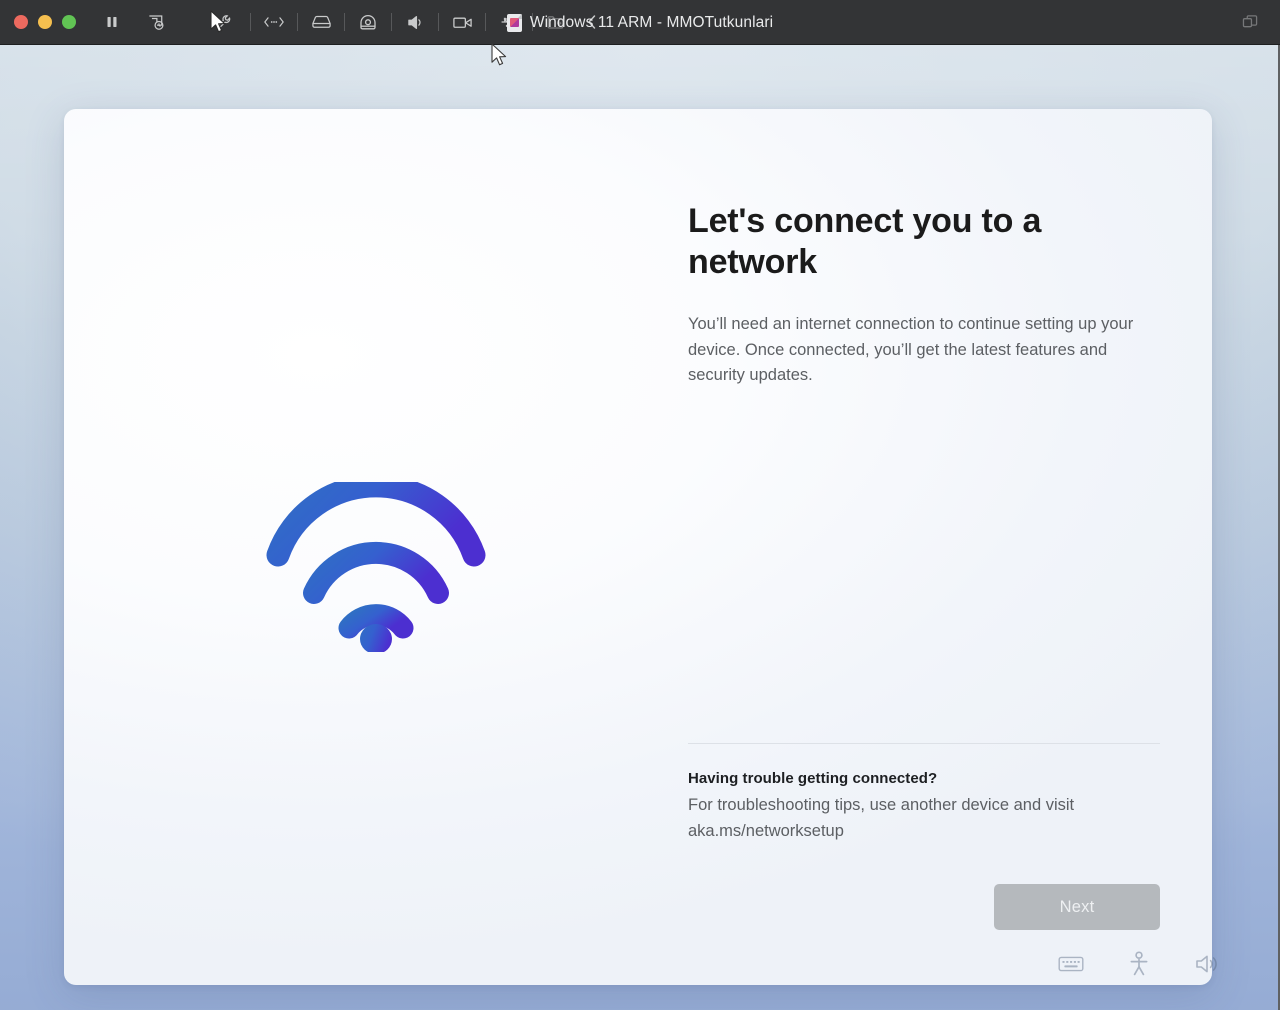 The width and height of the screenshot is (1280, 1010). I want to click on wifi-icon, so click(376, 564).